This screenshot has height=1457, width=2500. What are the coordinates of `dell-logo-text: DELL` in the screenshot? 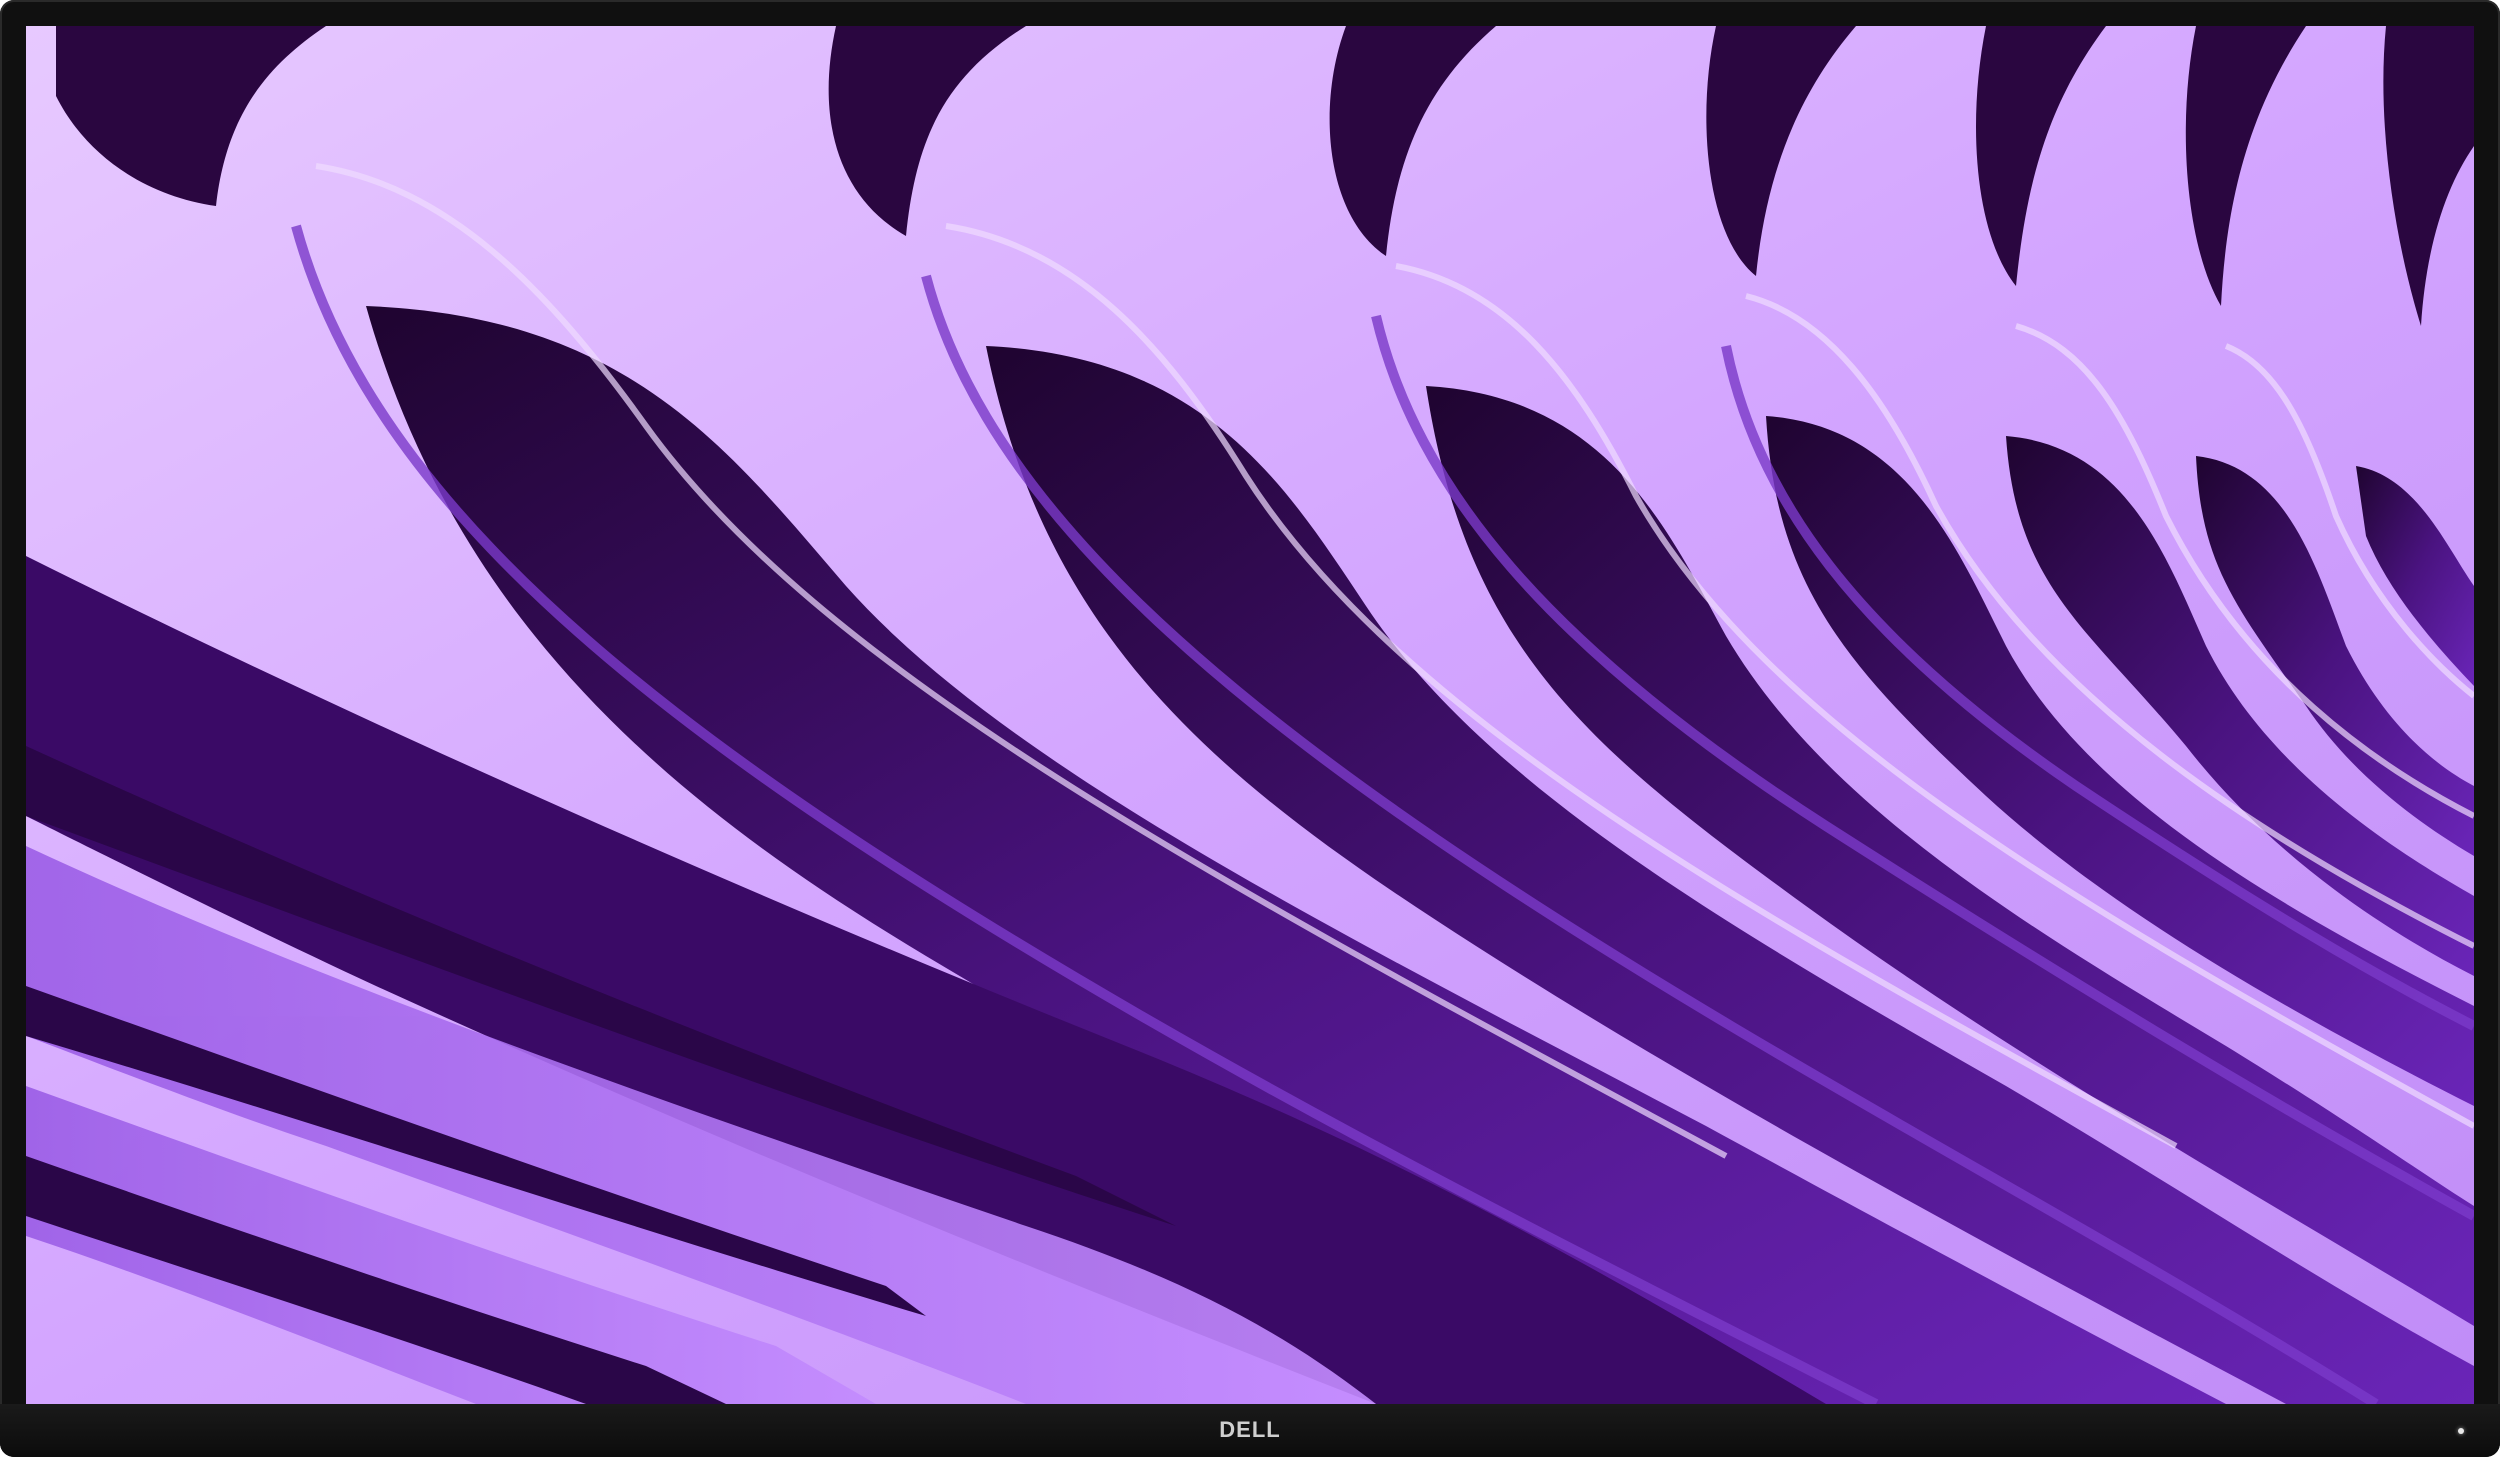 It's located at (1250, 1429).